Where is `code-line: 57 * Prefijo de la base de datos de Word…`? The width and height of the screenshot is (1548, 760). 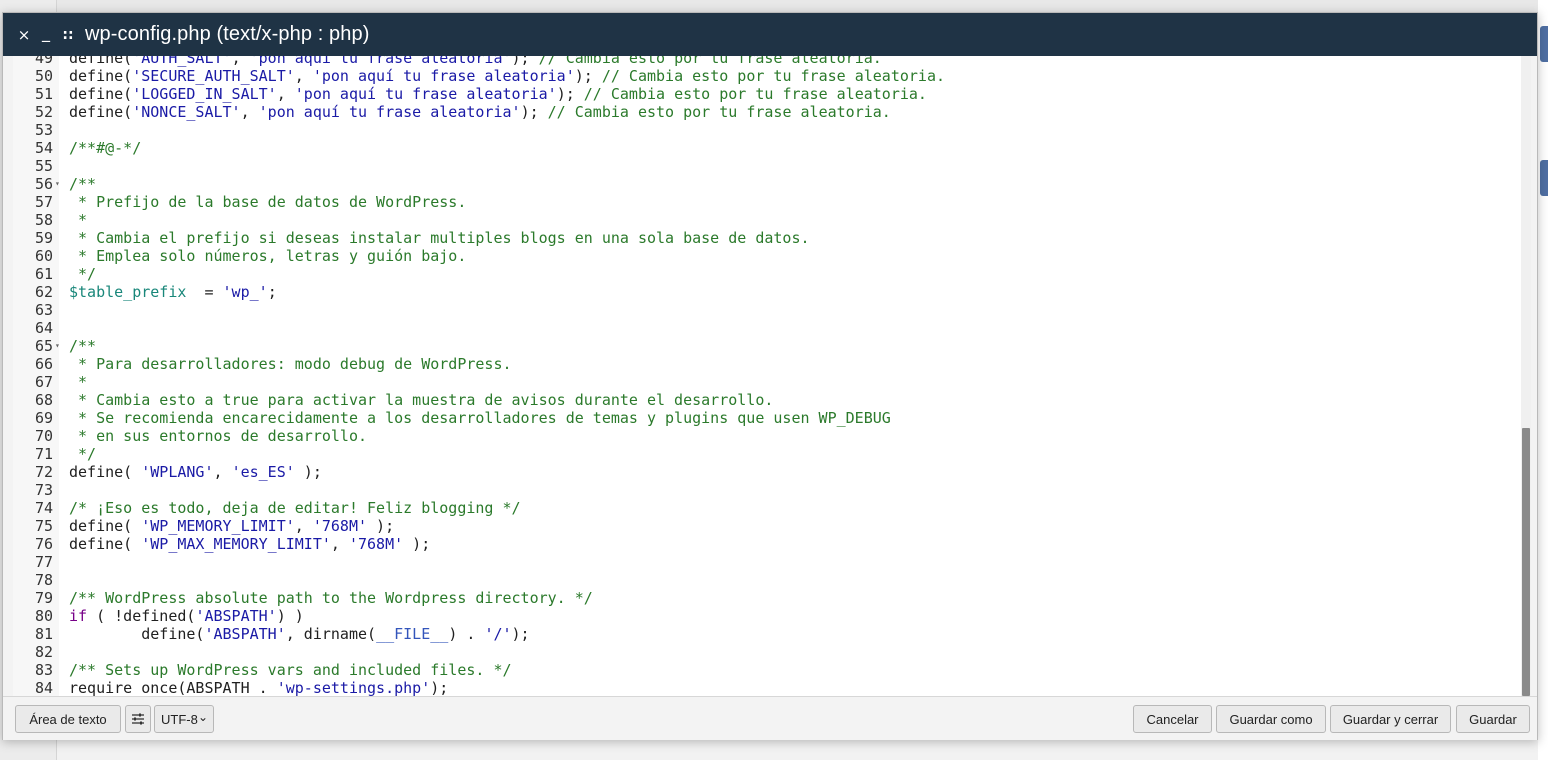 code-line: 57 * Prefijo de la base de datos de Word… is located at coordinates (767, 202).